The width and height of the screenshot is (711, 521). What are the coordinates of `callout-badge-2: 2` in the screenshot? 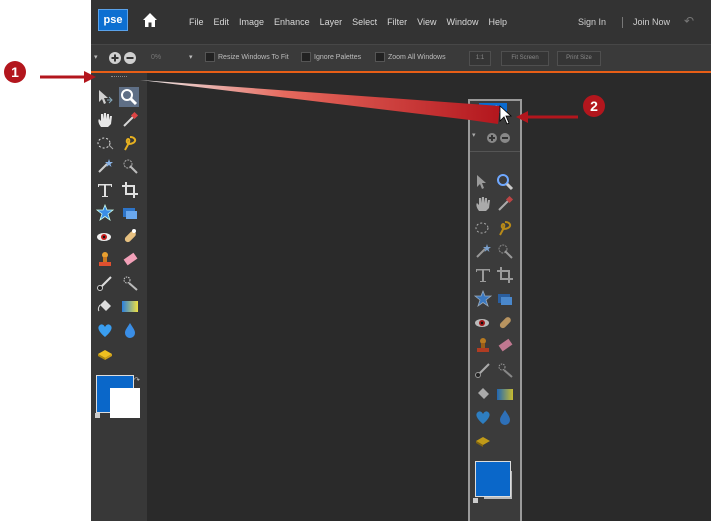 It's located at (594, 106).